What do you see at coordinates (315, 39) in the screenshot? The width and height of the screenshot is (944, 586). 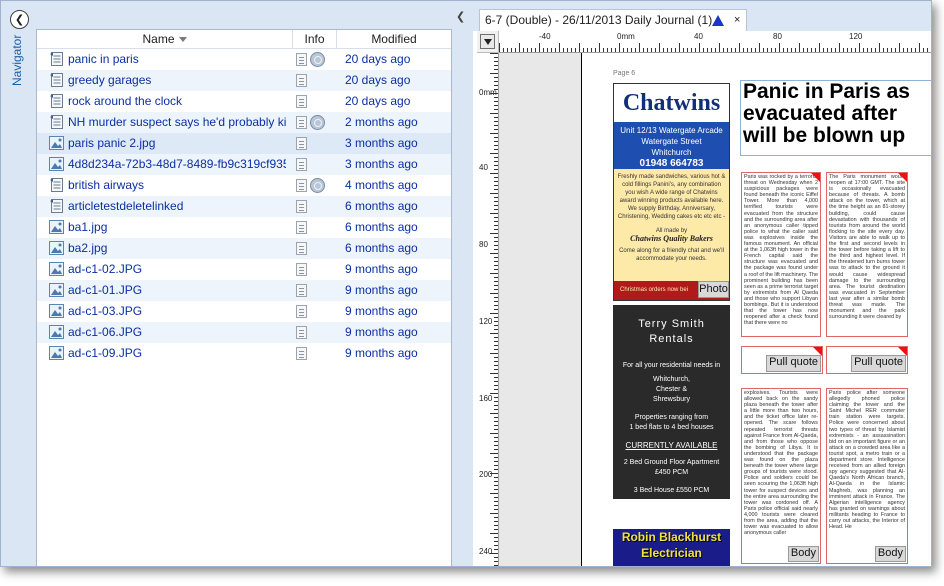 I see `column-header-info: Info` at bounding box center [315, 39].